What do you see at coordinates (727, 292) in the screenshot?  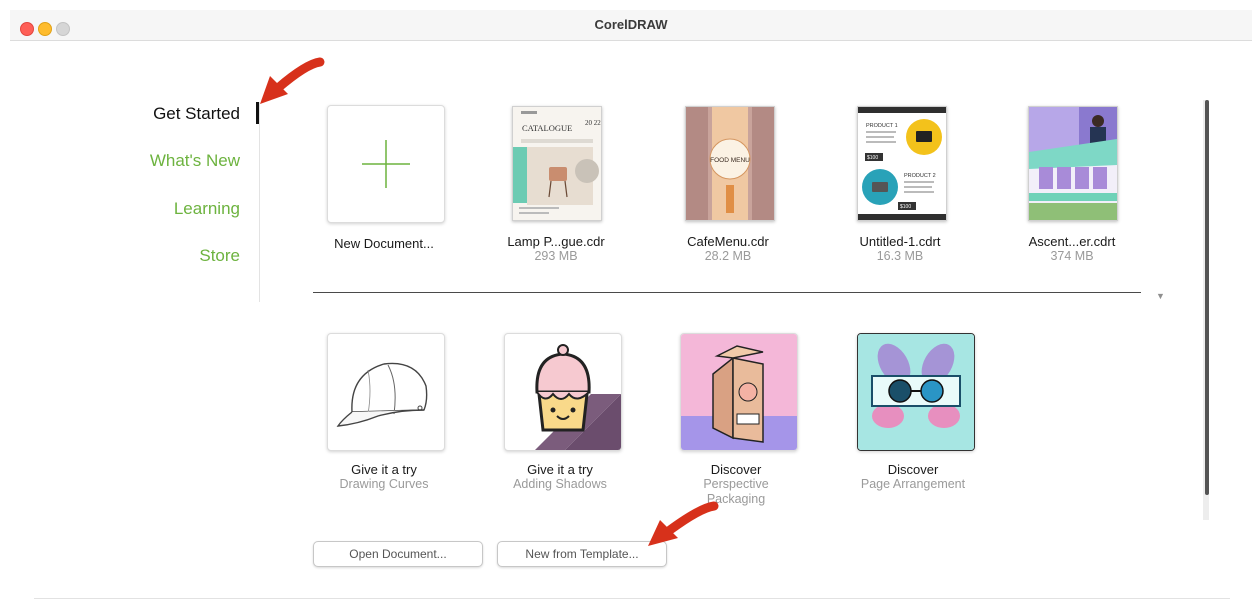 I see `section-separator` at bounding box center [727, 292].